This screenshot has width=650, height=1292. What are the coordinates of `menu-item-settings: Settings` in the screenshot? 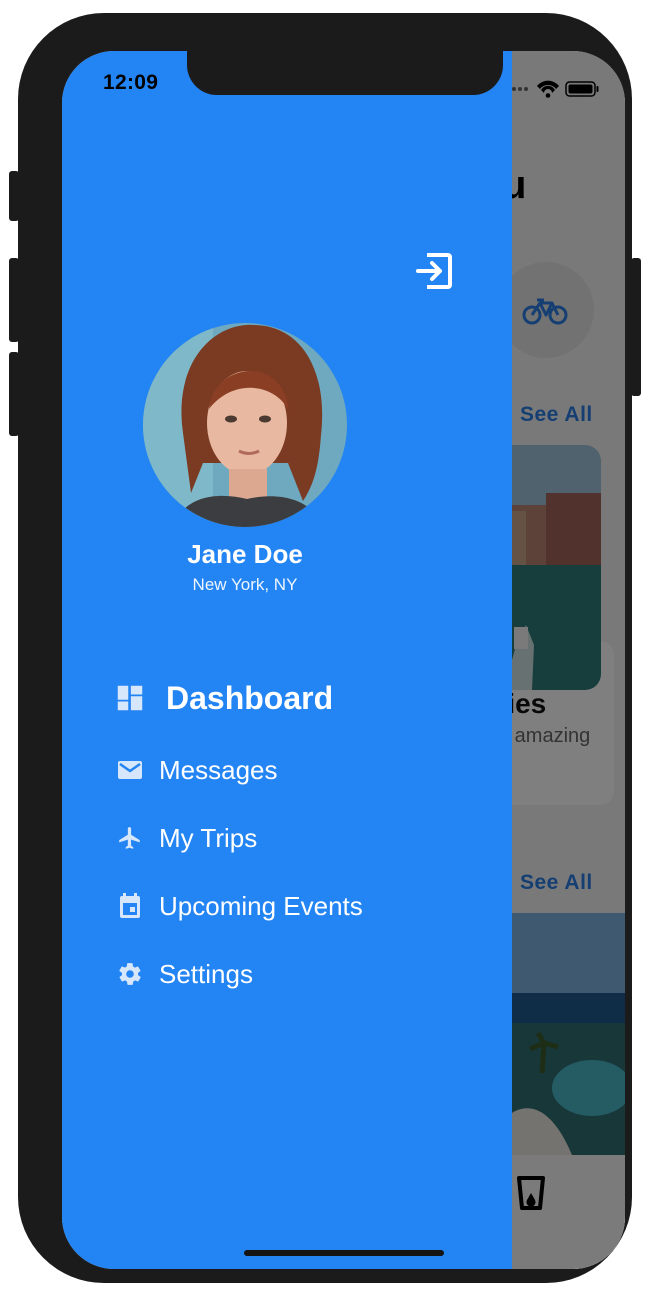 It's located at (184, 974).